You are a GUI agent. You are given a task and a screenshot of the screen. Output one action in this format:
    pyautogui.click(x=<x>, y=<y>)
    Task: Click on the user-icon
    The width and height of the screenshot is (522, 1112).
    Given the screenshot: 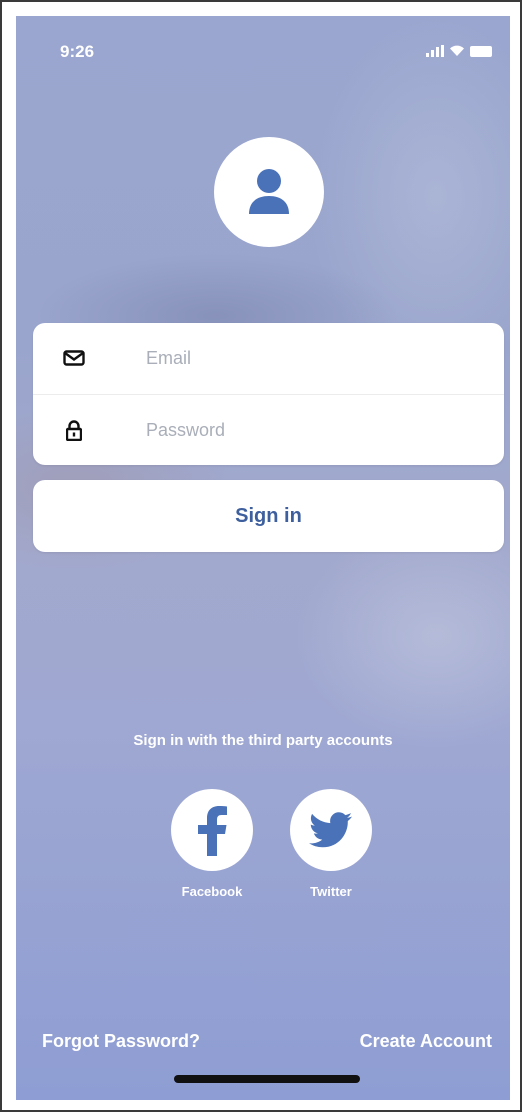 What is the action you would take?
    pyautogui.click(x=269, y=191)
    